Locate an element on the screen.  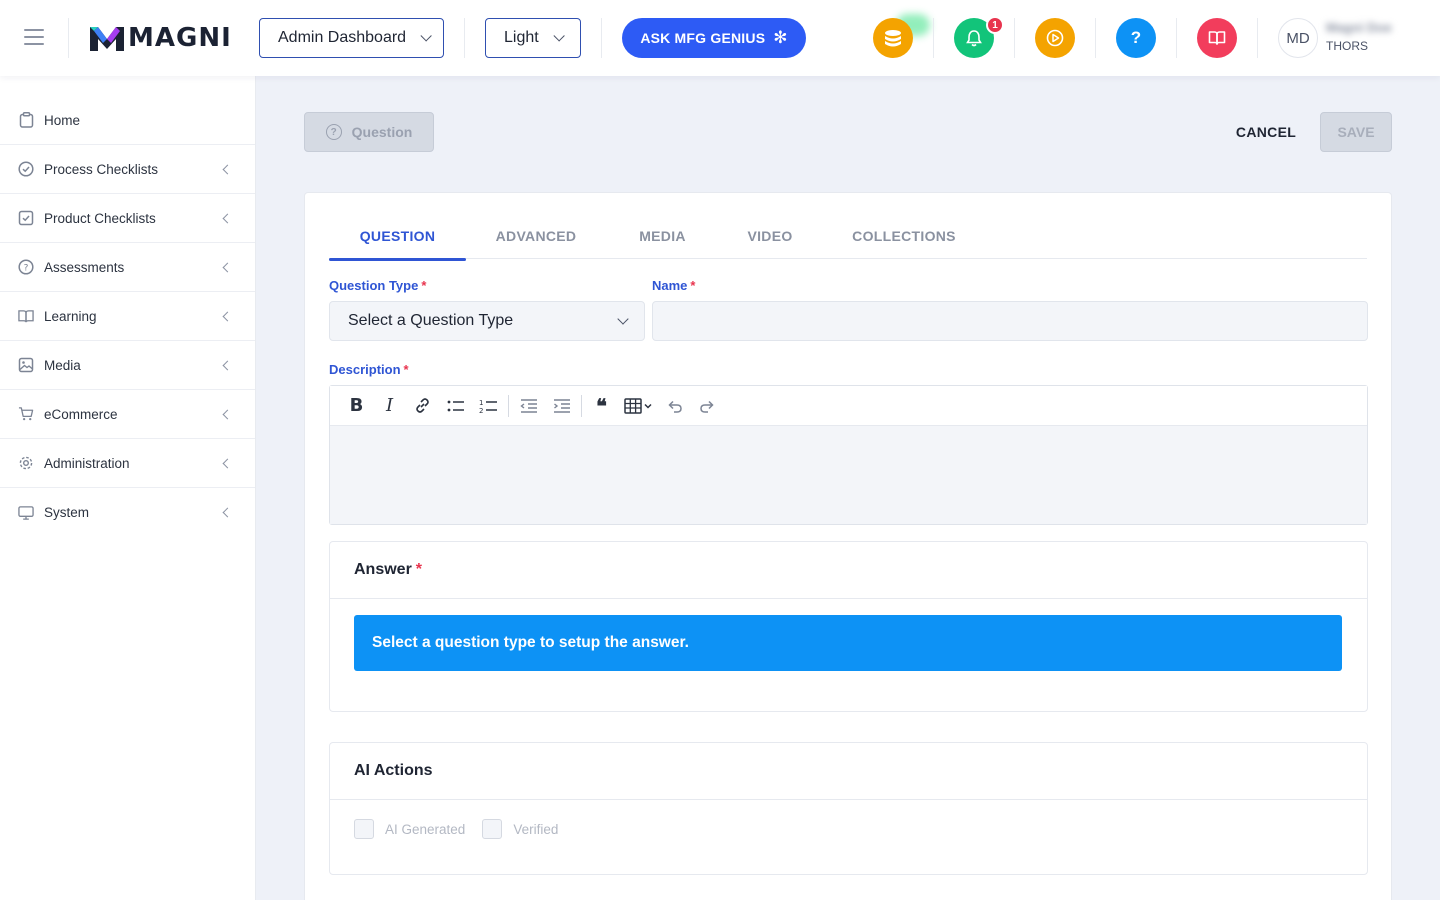
play-button is located at coordinates (1055, 38).